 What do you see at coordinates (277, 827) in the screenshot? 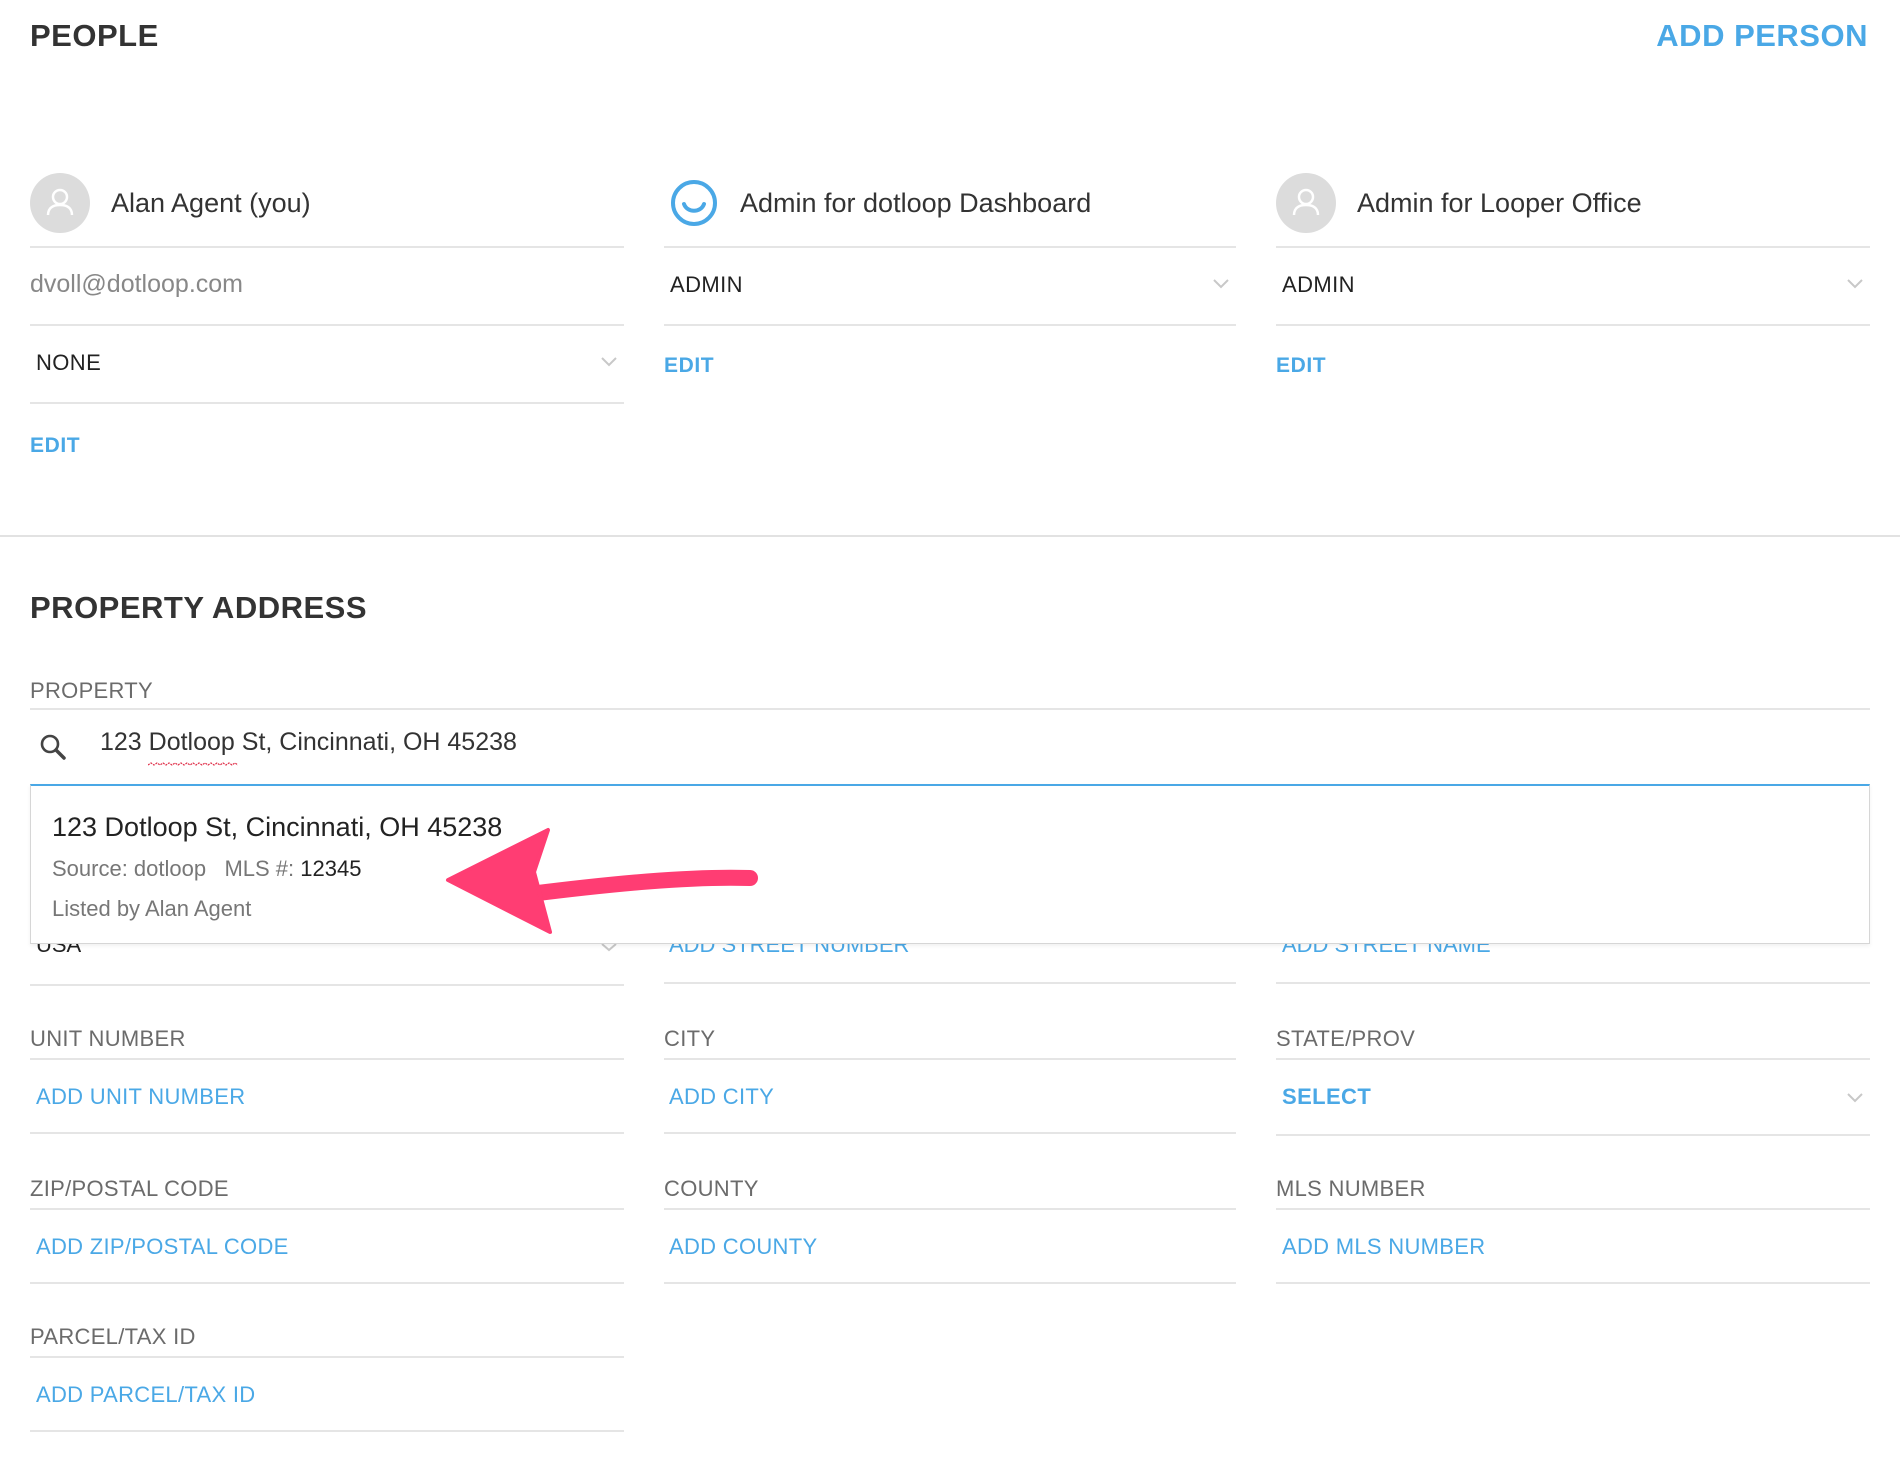
I see `suggestion-address: 123 Dotloop St, Cincinnati, OH 45238` at bounding box center [277, 827].